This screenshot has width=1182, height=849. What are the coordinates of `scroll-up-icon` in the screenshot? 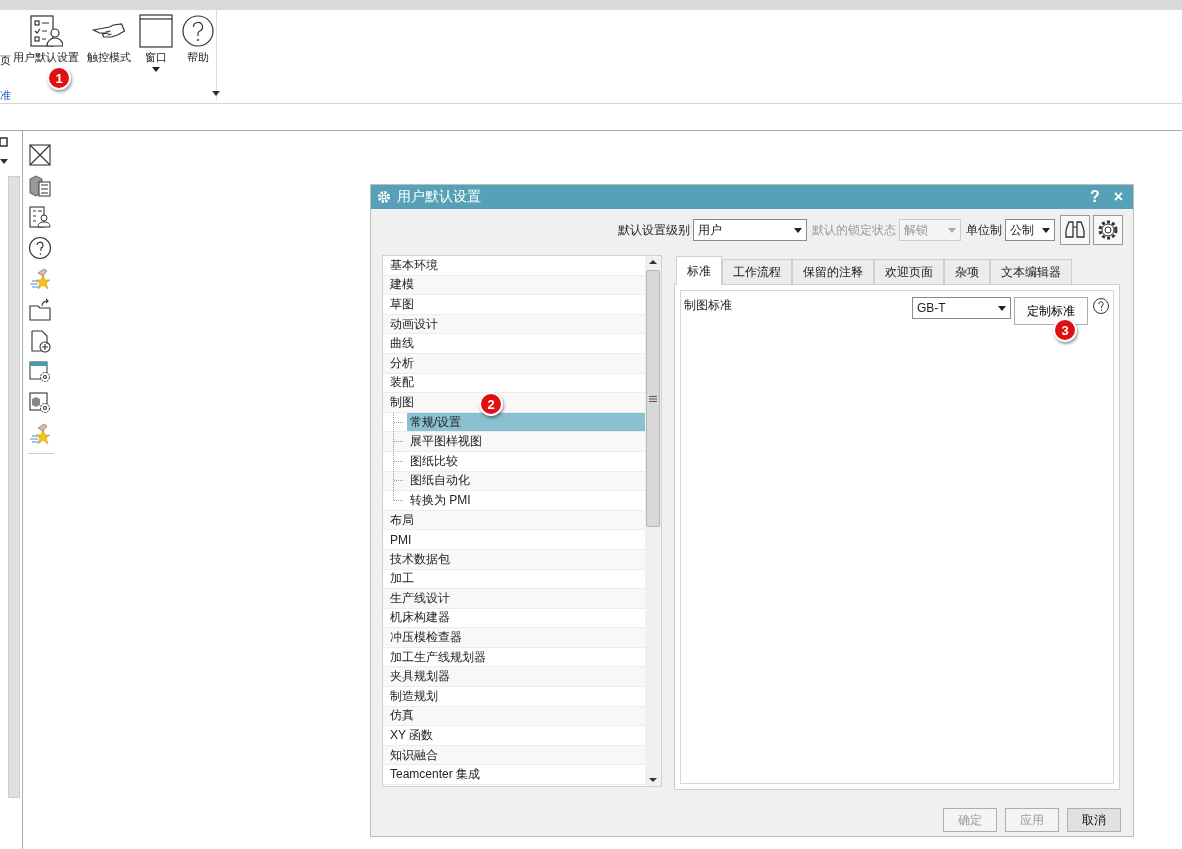 It's located at (653, 262).